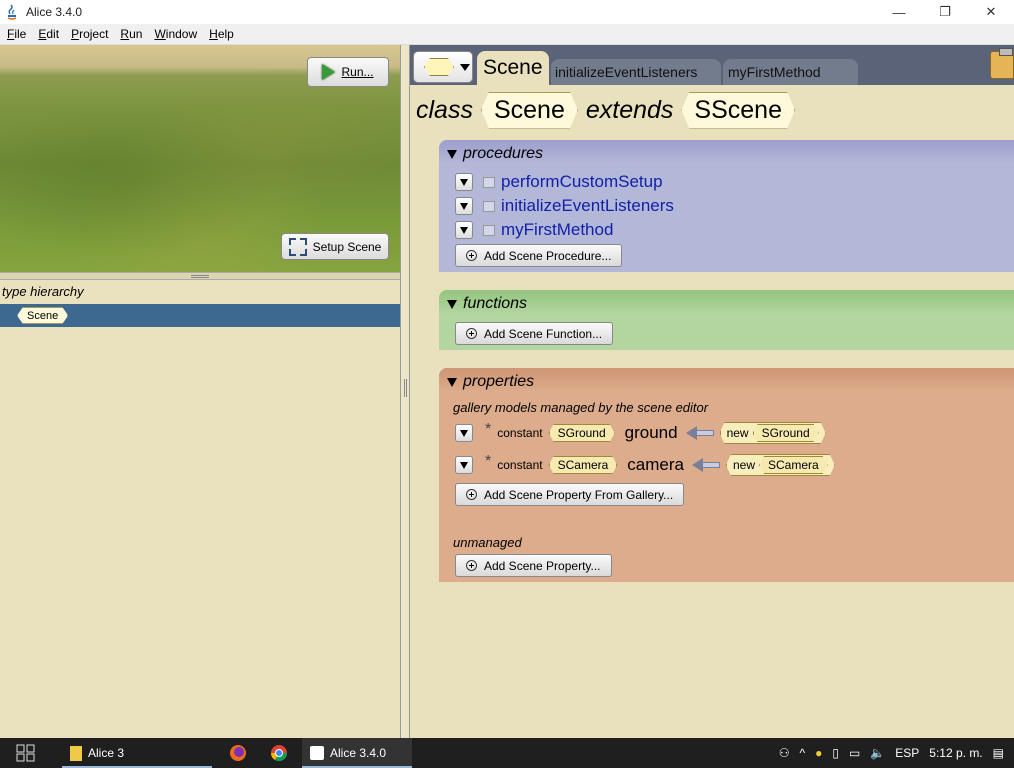 This screenshot has height=768, width=1014. Describe the element at coordinates (802, 753) in the screenshot. I see `chevron-up-icon: ^` at that location.